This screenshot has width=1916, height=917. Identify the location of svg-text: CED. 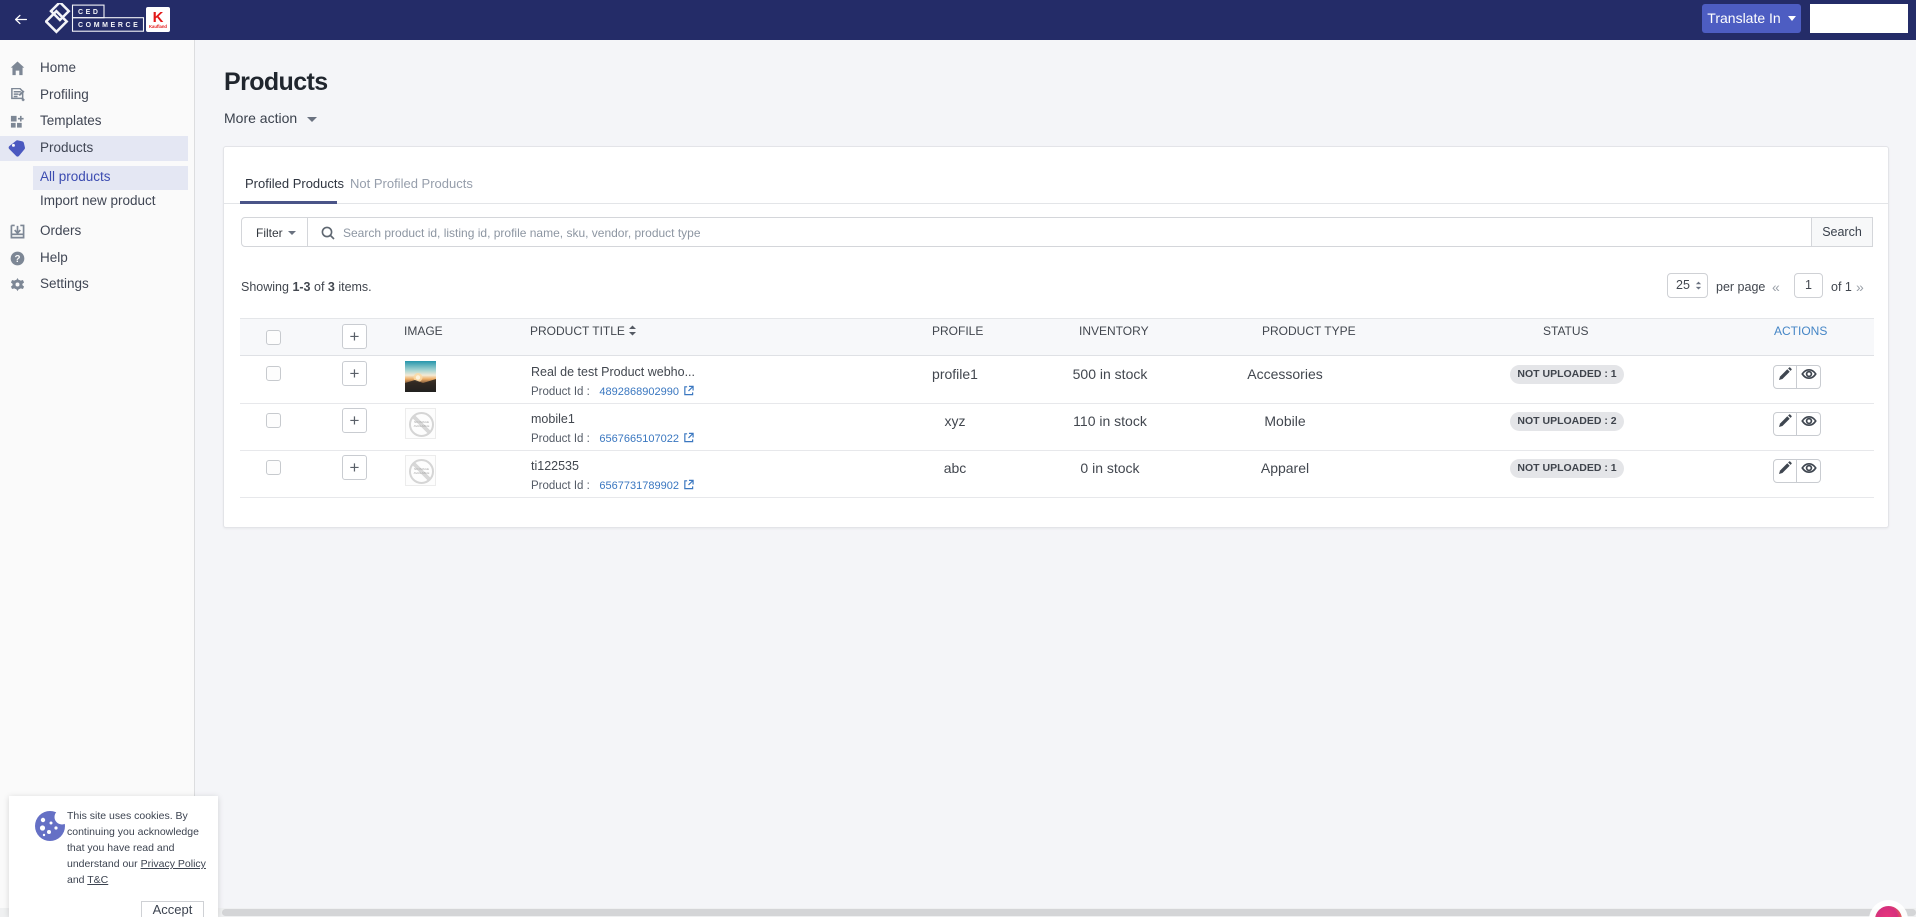
(89, 12).